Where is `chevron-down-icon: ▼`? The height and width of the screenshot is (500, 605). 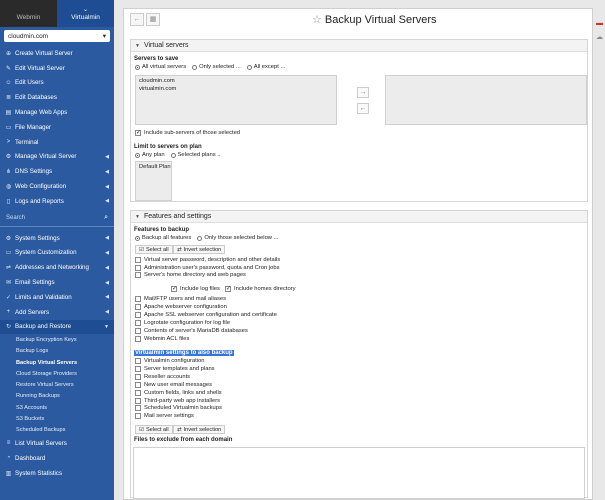
chevron-down-icon: ▼ is located at coordinates (106, 326).